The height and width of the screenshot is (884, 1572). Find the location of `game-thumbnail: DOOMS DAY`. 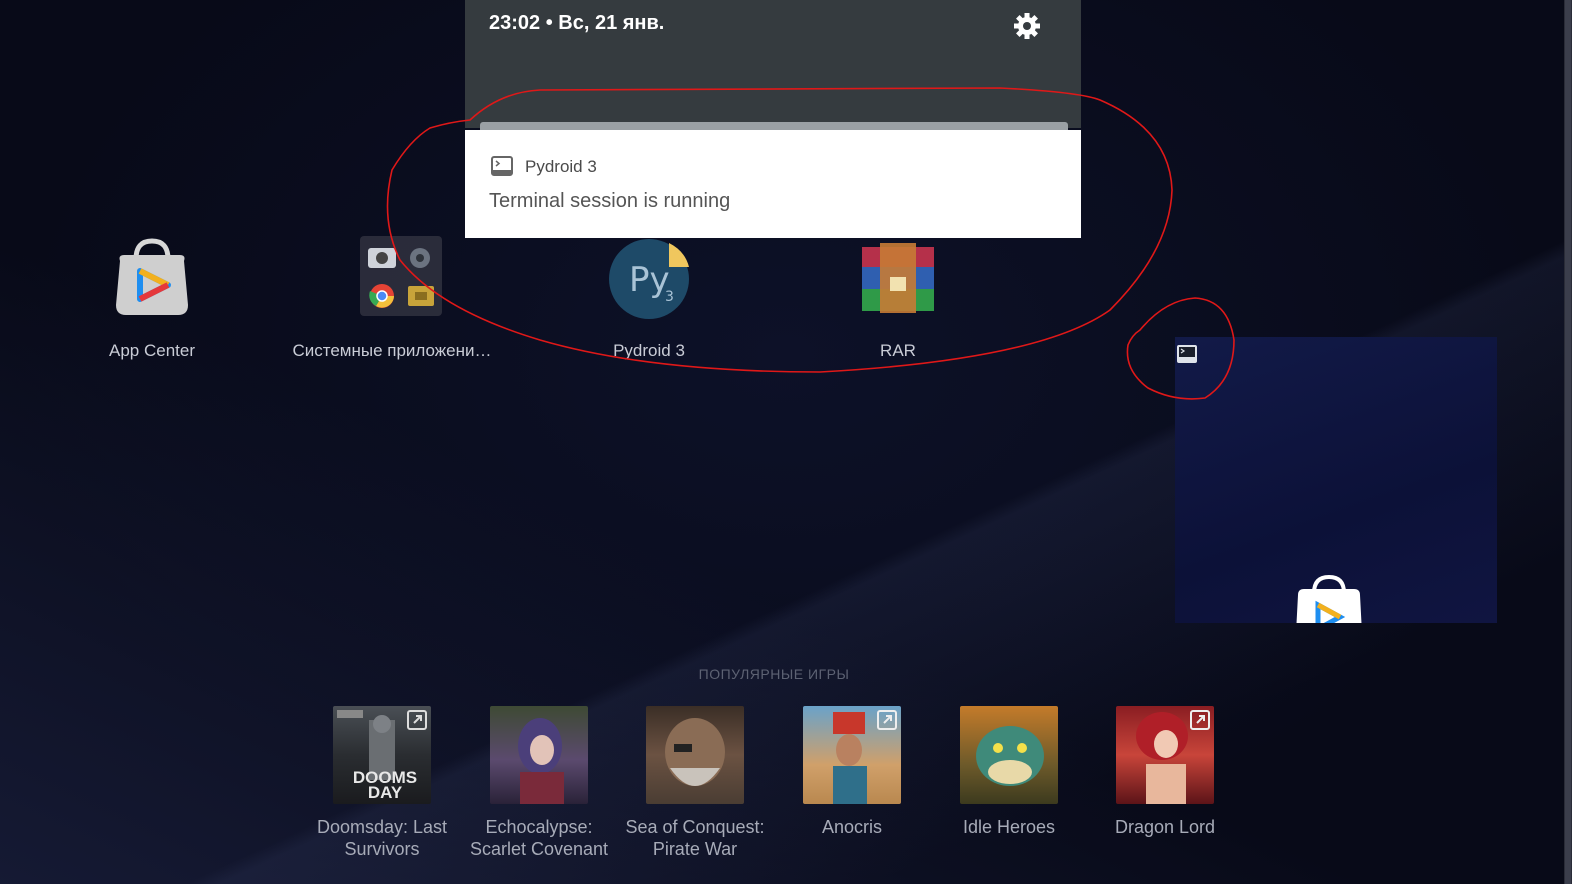

game-thumbnail: DOOMS DAY is located at coordinates (382, 755).